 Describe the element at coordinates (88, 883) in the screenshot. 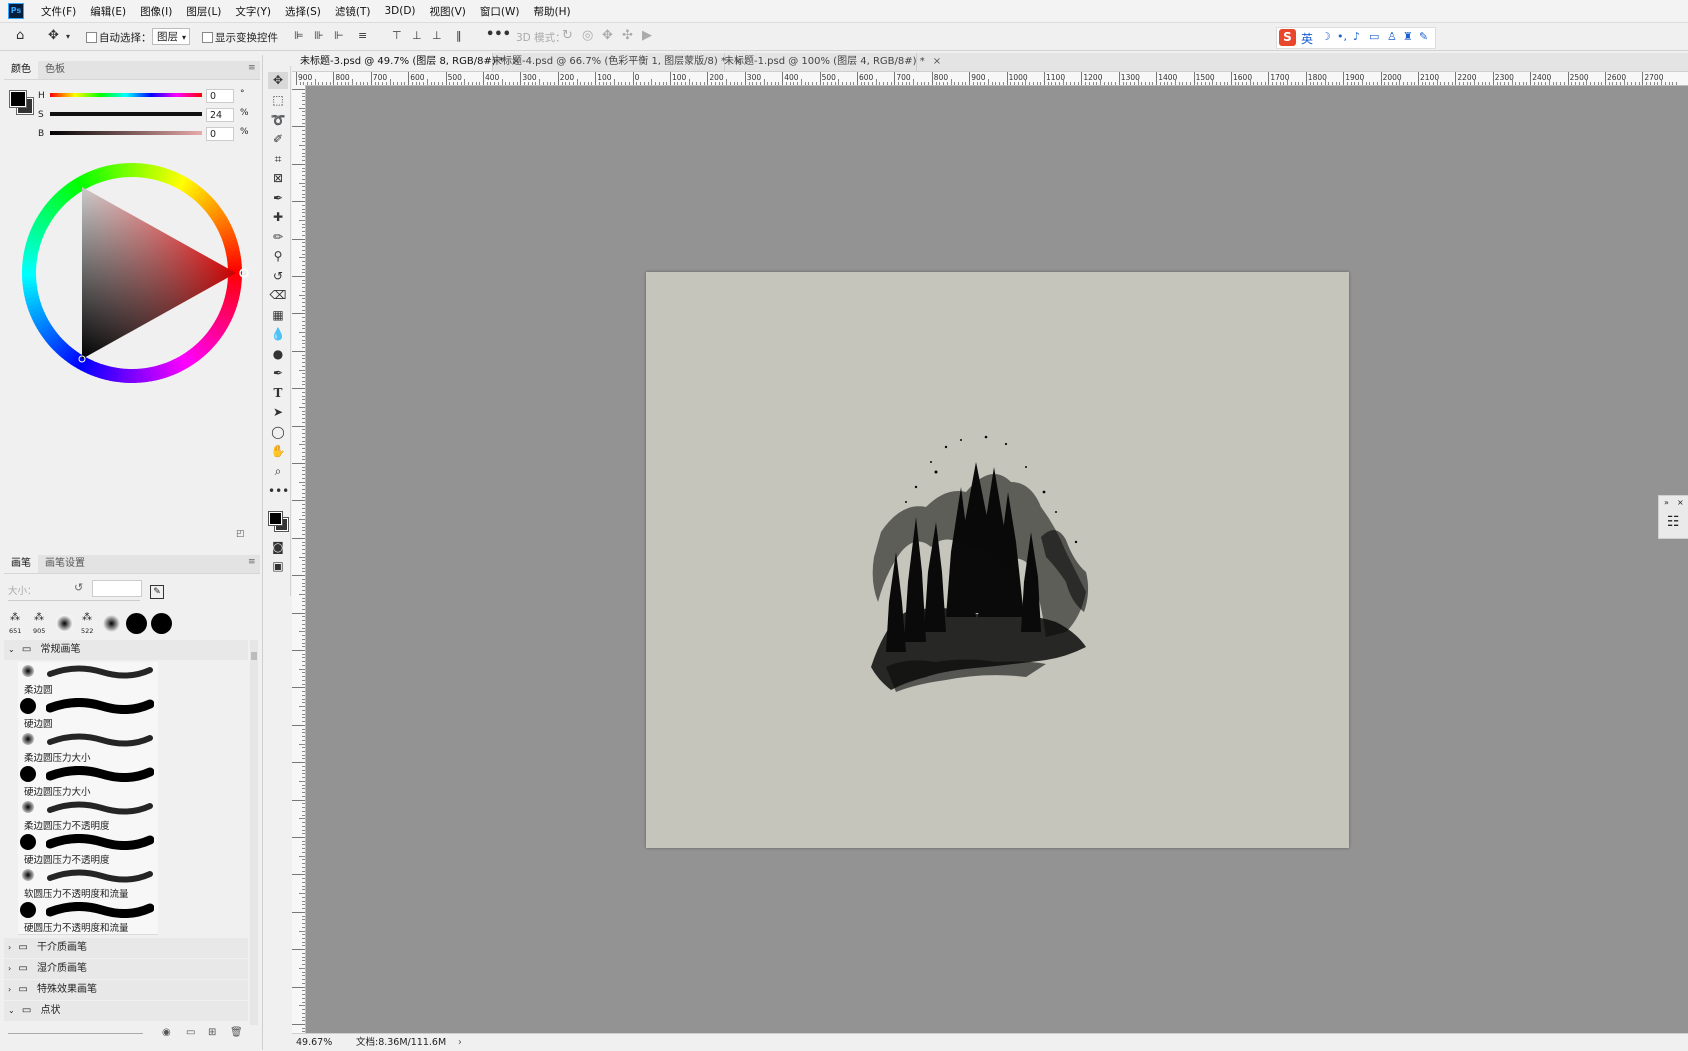

I see `brush-soft-round-opacity-flow: 软圆压力不透明度和流量` at that location.